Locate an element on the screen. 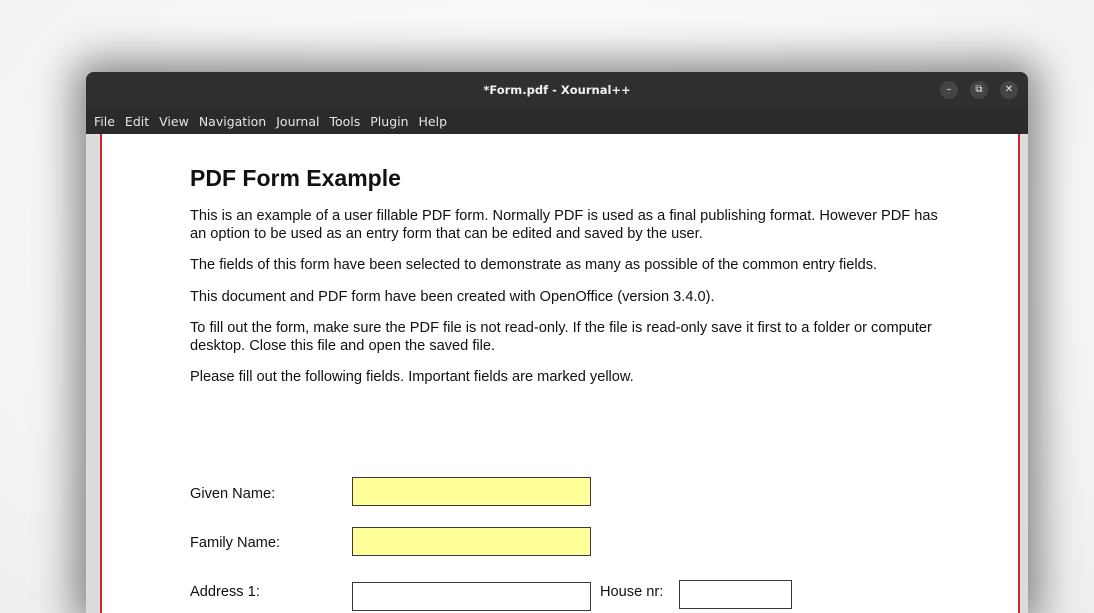  title-bar: *Form.pdf - Xournal++ – ⧉ ✕ is located at coordinates (557, 90).